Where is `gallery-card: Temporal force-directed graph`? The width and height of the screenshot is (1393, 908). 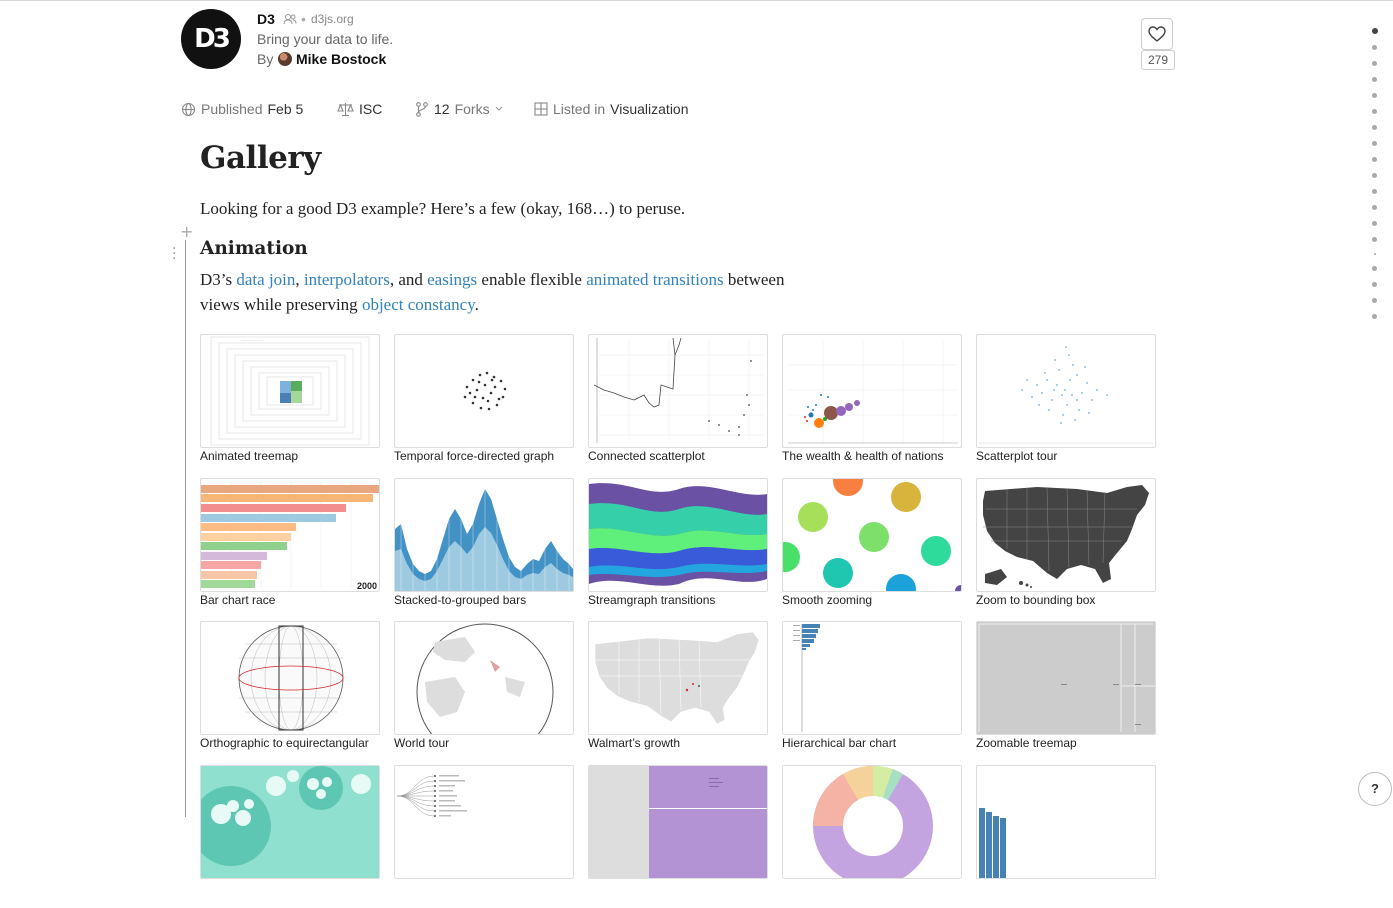 gallery-card: Temporal force-directed graph is located at coordinates (484, 406).